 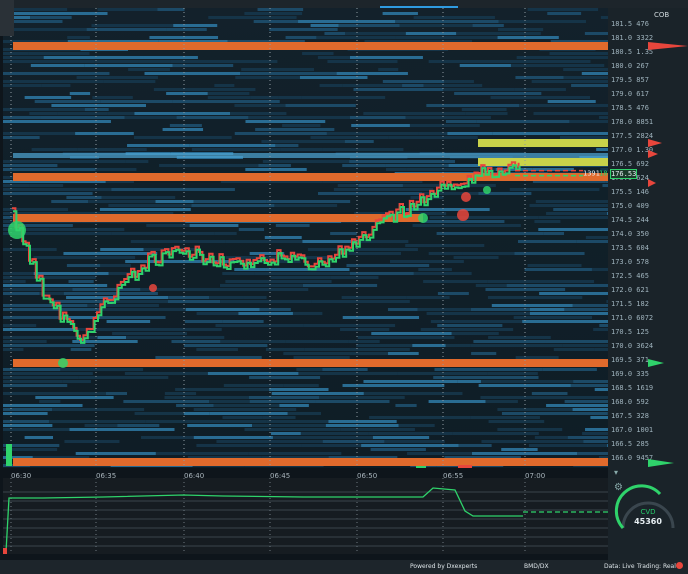 I want to click on last-price-qty: 1391, so click(x=591, y=174).